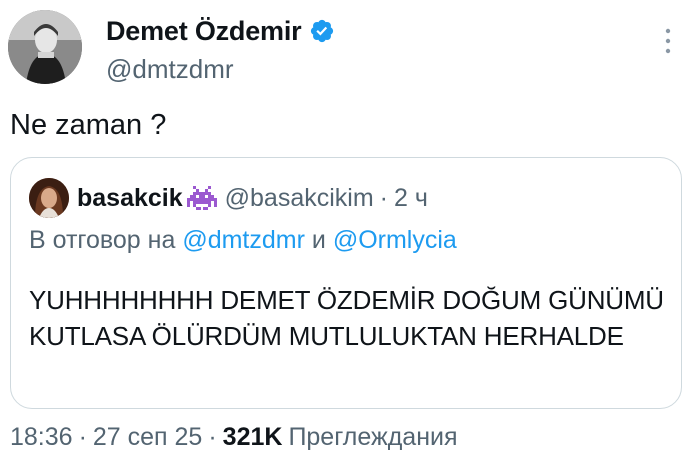  I want to click on quote-timestamp: 2 ч, so click(411, 198).